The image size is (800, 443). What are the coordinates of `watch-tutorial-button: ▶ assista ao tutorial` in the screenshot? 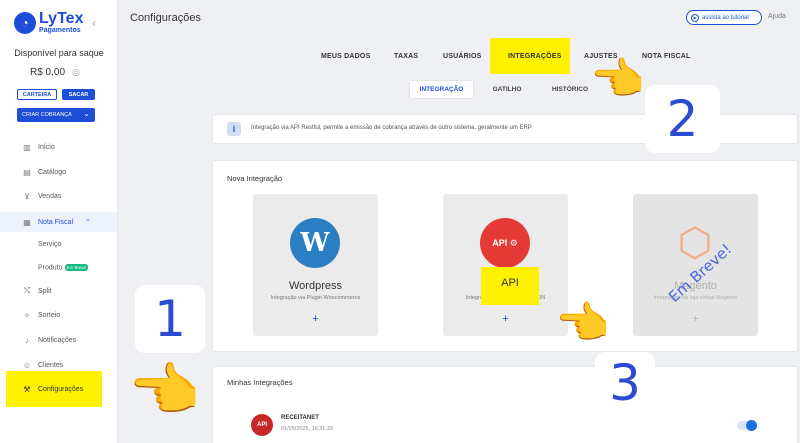 It's located at (724, 17).